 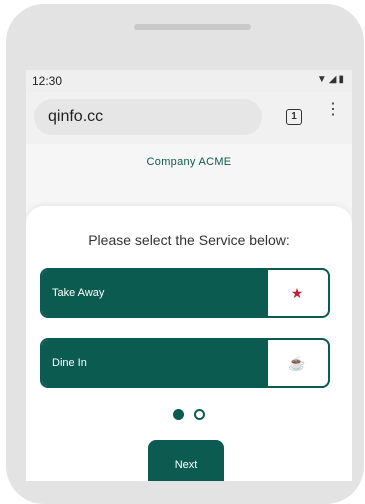 What do you see at coordinates (189, 240) in the screenshot?
I see `service-prompt: Please select the Service below:` at bounding box center [189, 240].